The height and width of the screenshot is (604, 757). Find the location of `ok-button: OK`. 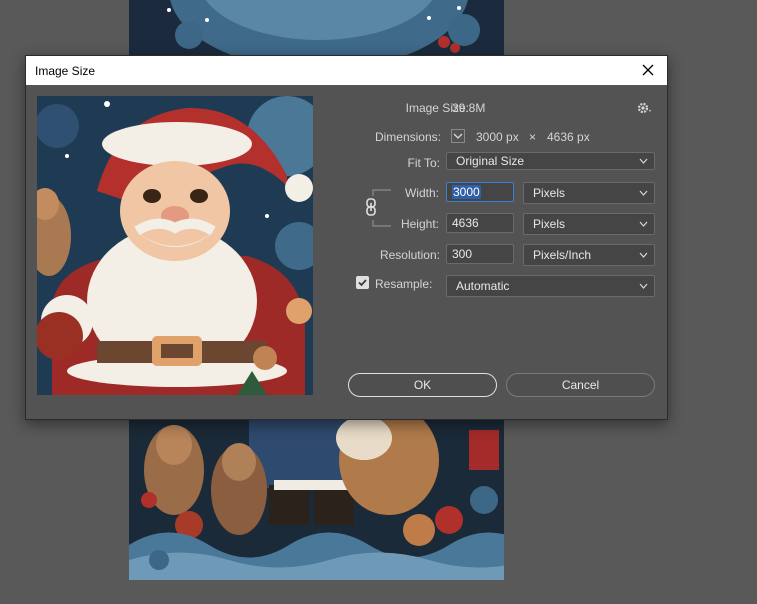

ok-button: OK is located at coordinates (422, 385).